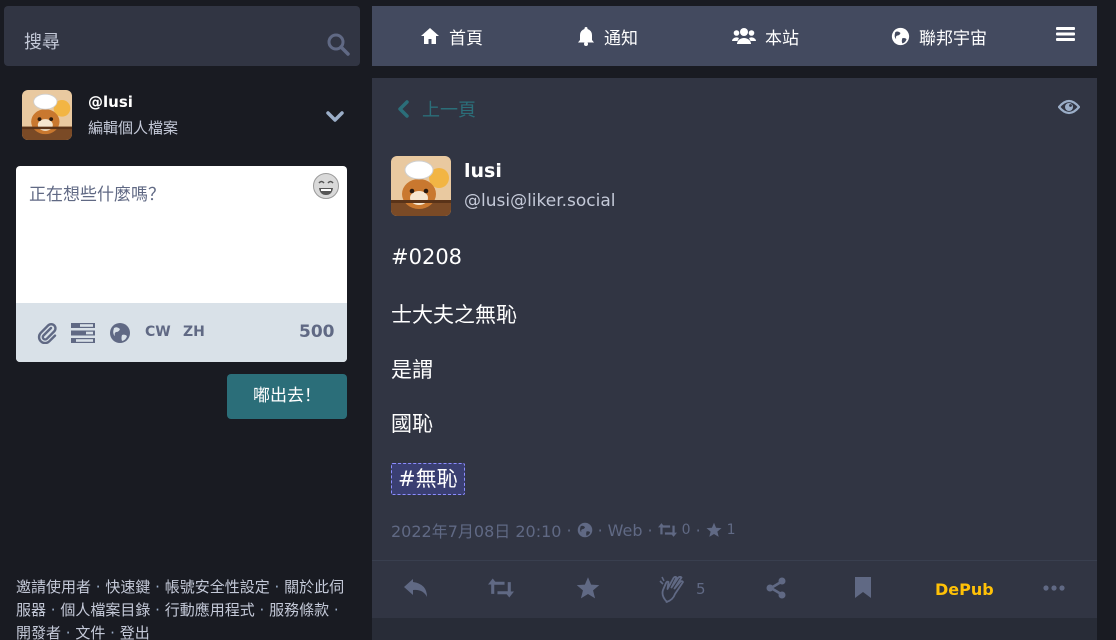  Describe the element at coordinates (686, 530) in the screenshot. I see `reblog-count: 0` at that location.